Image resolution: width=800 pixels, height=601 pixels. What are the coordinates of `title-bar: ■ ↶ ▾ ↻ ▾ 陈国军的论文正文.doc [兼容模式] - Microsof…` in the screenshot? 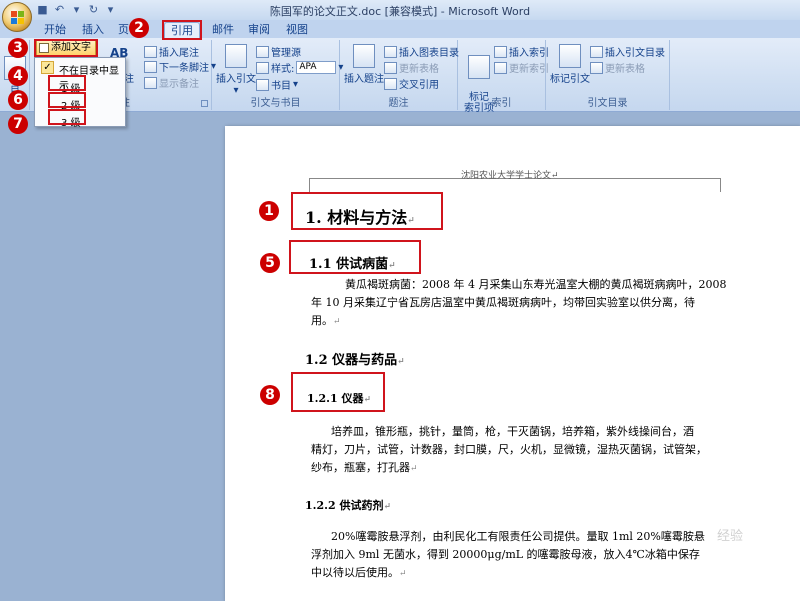 It's located at (400, 10).